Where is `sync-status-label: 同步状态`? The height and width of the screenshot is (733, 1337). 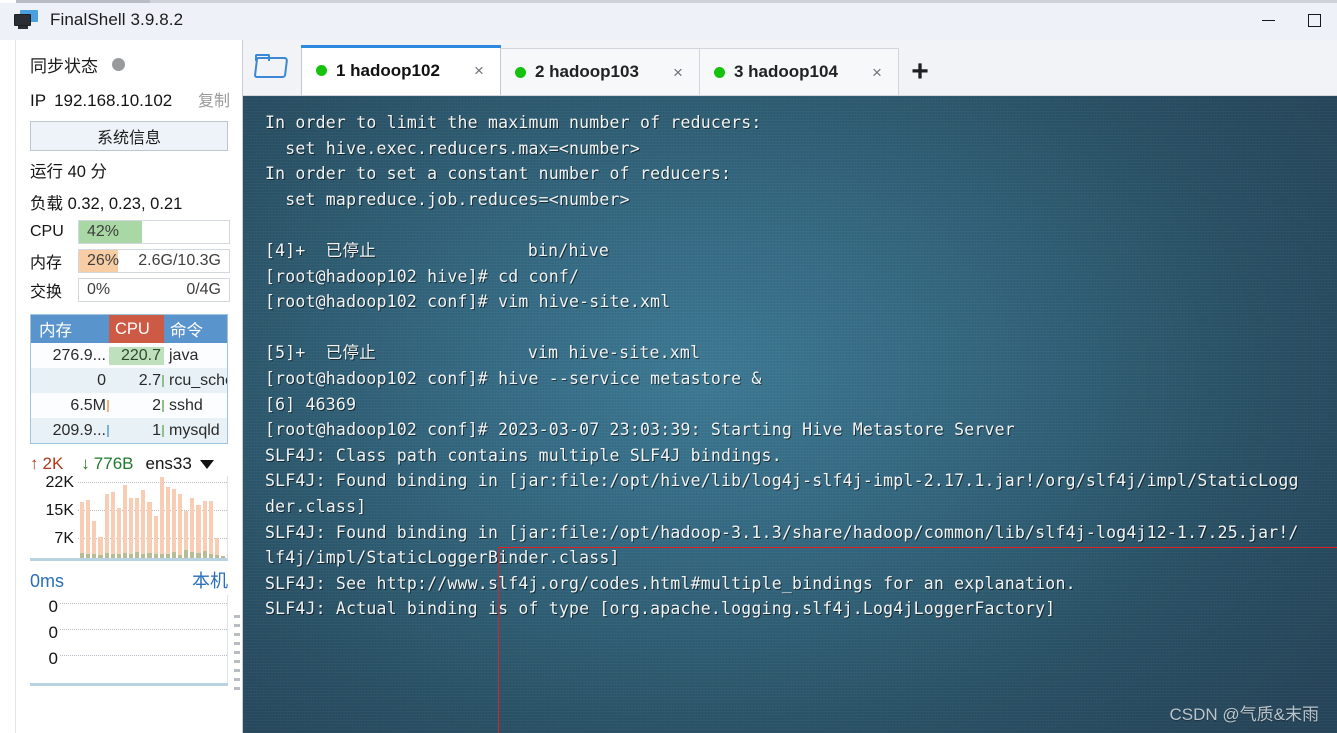 sync-status-label: 同步状态 is located at coordinates (64, 66).